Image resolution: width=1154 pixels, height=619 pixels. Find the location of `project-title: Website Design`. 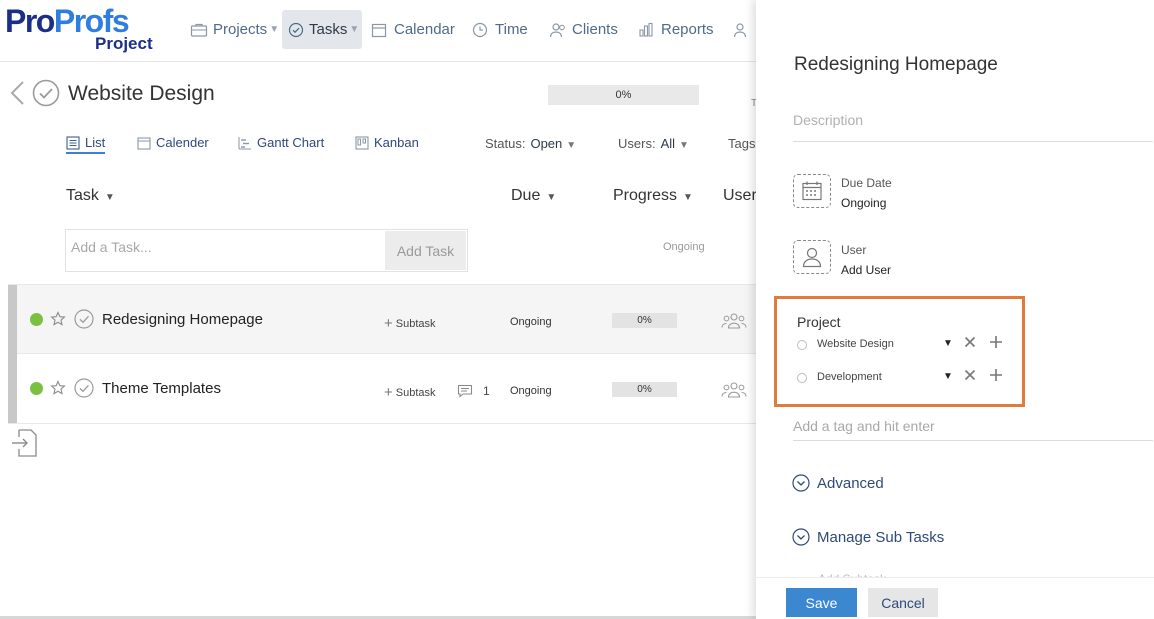

project-title: Website Design is located at coordinates (141, 93).